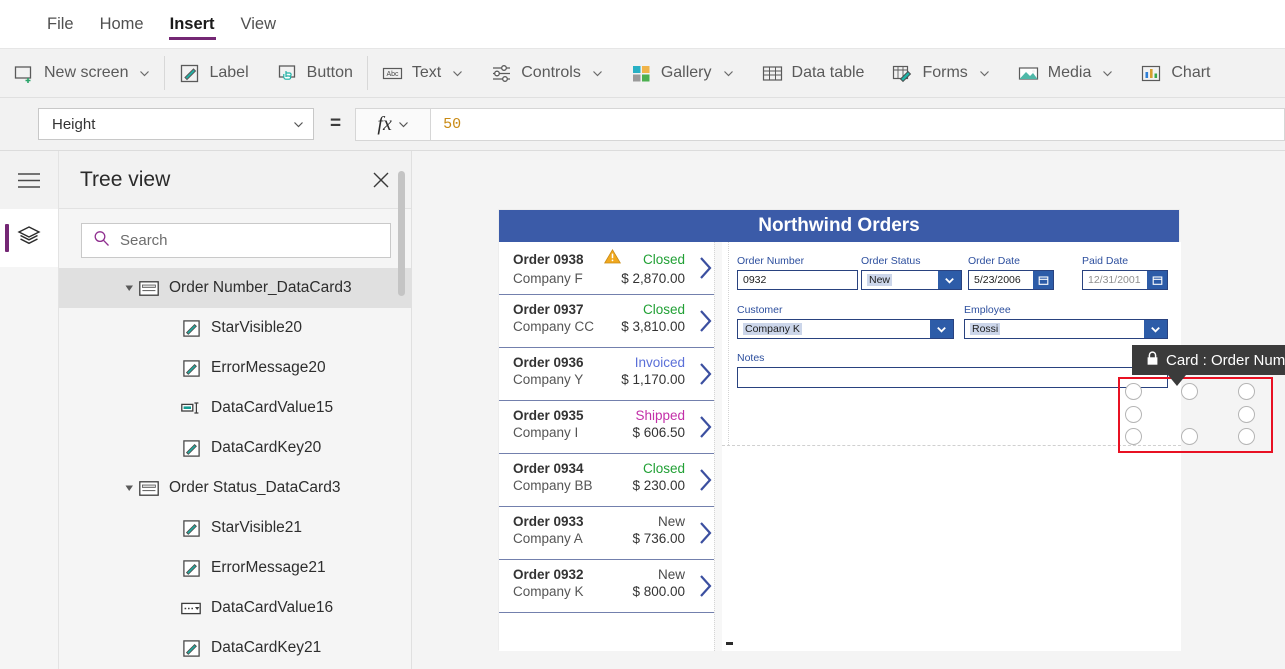  Describe the element at coordinates (610, 533) in the screenshot. I see `gallery-row: Order 0933 New Company A $ 736.00` at that location.